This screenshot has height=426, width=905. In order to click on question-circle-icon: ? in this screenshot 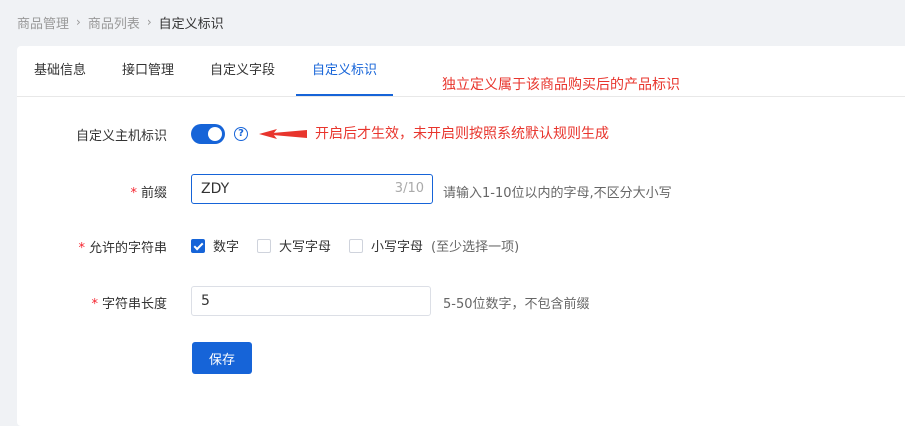, I will do `click(241, 134)`.